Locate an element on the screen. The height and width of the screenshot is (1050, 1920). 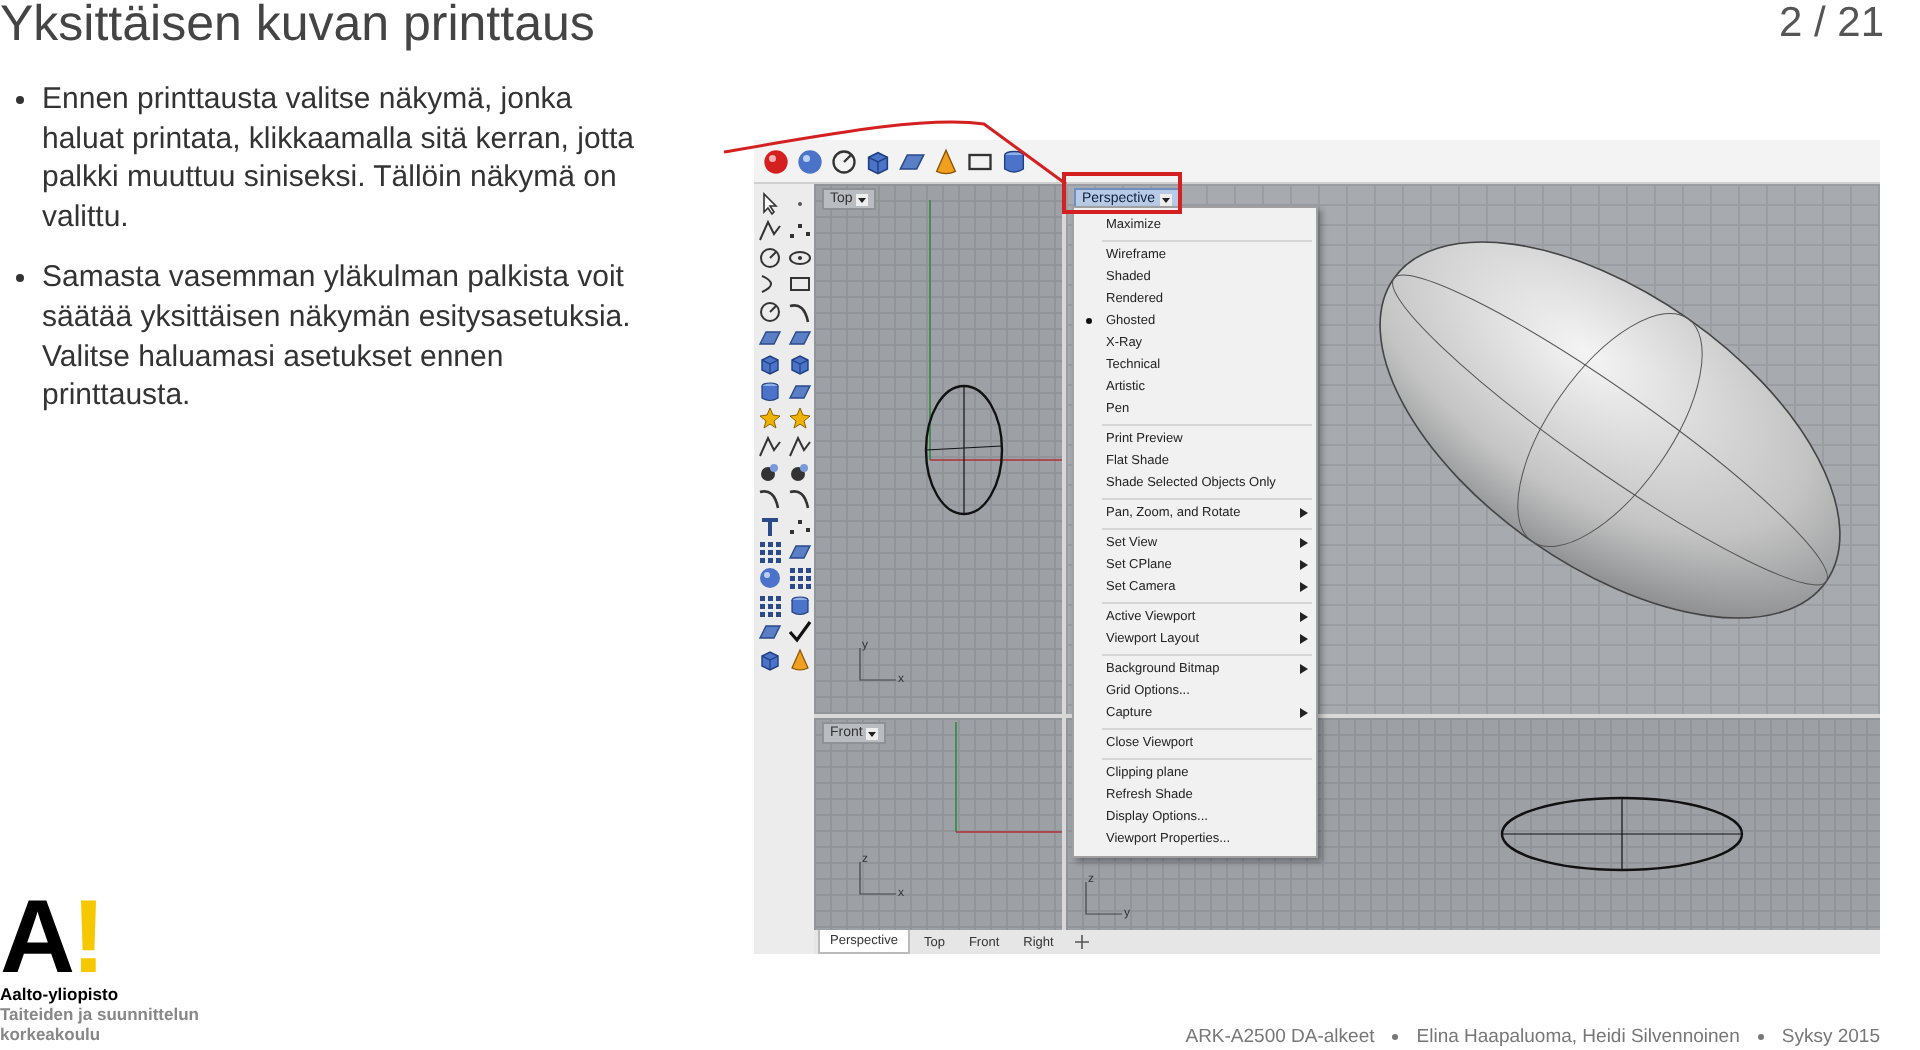
wireframe-sphere-icon is located at coordinates (844, 161).